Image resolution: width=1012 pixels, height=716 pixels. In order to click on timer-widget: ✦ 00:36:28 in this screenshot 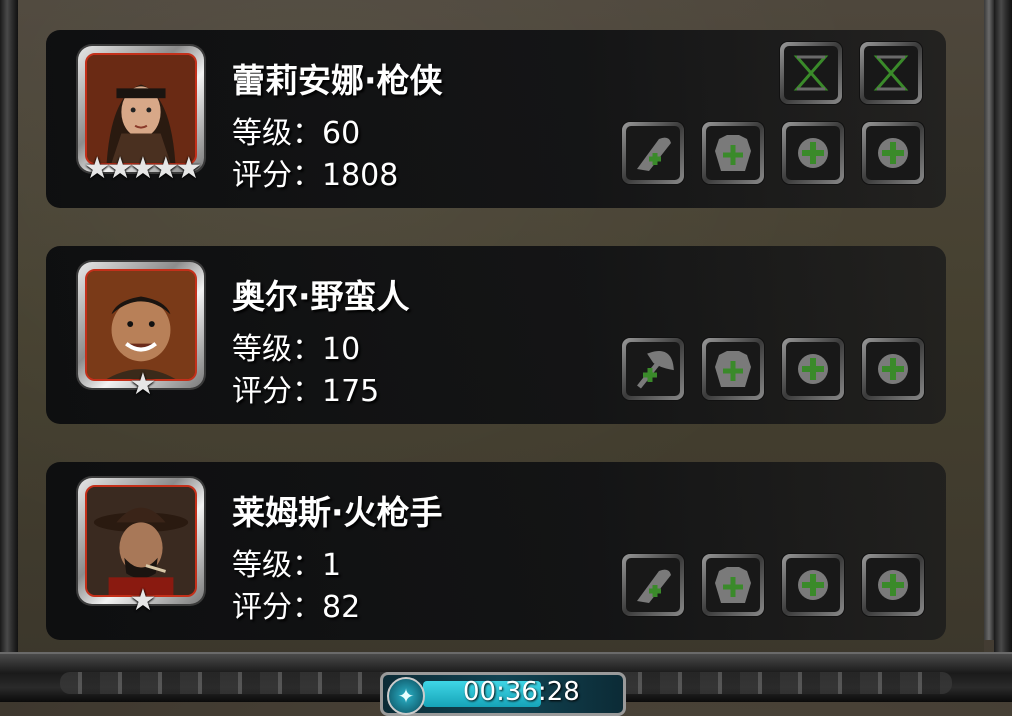, I will do `click(503, 694)`.